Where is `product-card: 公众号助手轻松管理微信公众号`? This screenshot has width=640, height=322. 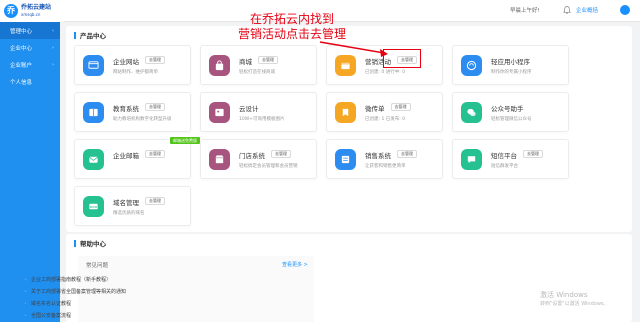
product-card: 公众号助手轻松管理微信公众号 is located at coordinates (510, 112).